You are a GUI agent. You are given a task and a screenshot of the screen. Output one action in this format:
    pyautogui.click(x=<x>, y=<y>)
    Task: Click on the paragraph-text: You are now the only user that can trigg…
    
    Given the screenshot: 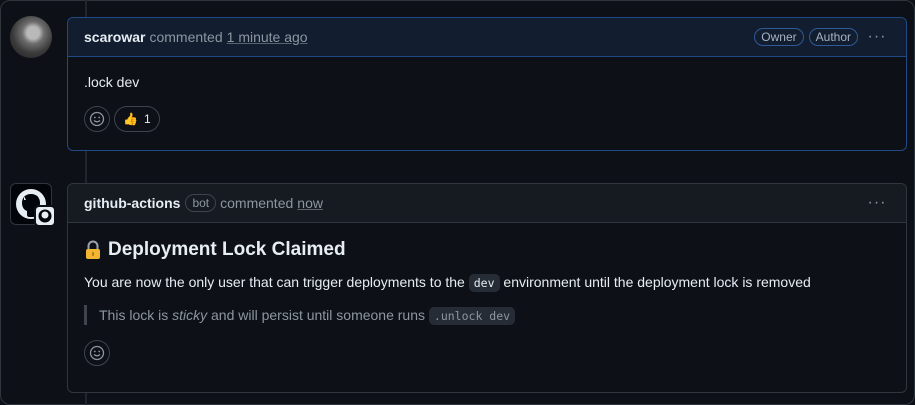 What is the action you would take?
    pyautogui.click(x=274, y=282)
    